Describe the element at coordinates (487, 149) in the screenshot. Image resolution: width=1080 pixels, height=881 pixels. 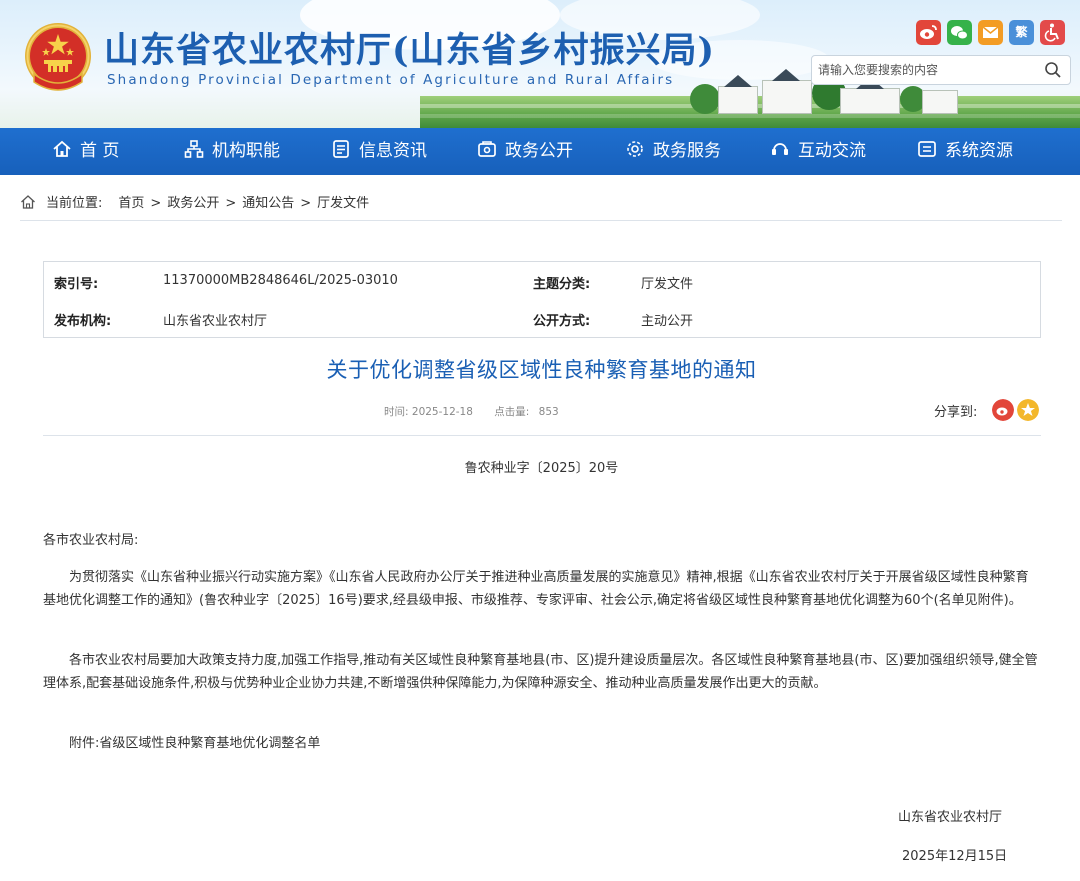
I see `public-icon` at that location.